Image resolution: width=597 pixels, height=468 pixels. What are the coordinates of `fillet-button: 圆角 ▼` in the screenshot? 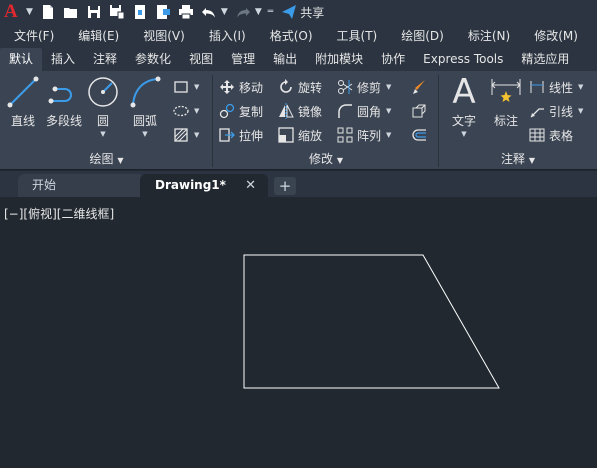 It's located at (364, 111).